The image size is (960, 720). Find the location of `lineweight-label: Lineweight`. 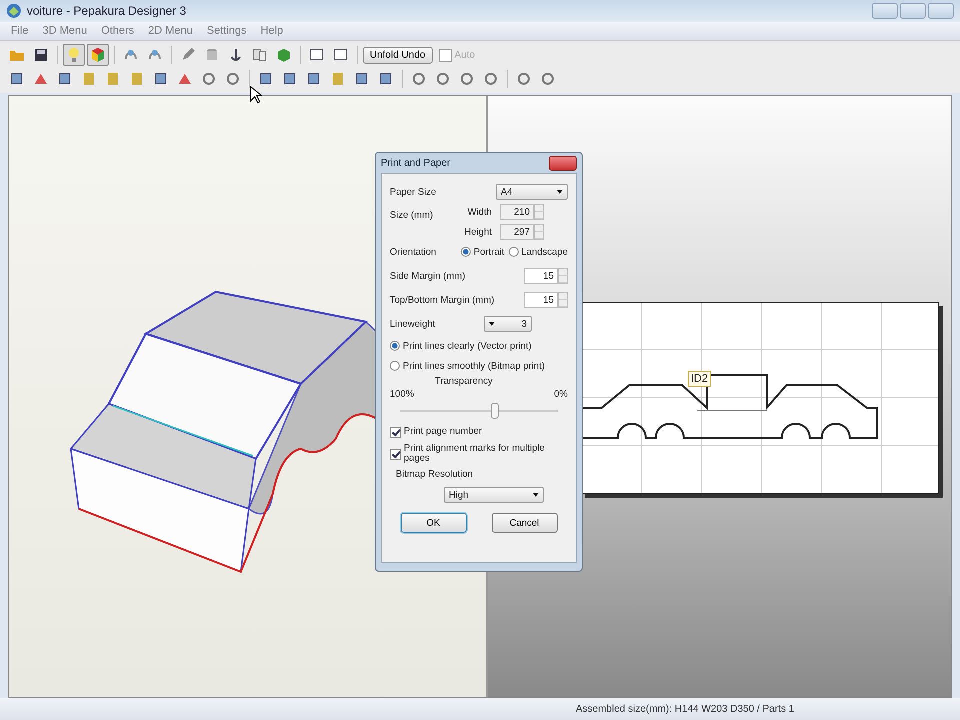

lineweight-label: Lineweight is located at coordinates (413, 324).